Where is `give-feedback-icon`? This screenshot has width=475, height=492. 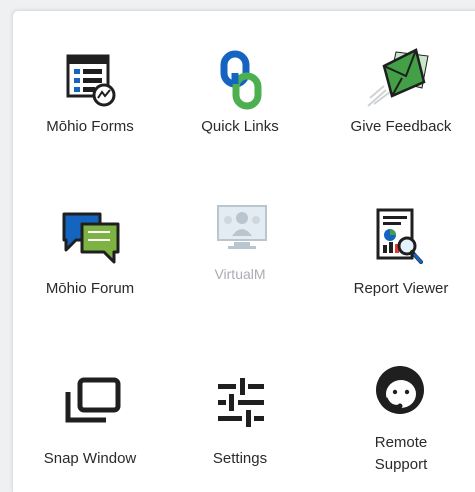
give-feedback-icon is located at coordinates (398, 77).